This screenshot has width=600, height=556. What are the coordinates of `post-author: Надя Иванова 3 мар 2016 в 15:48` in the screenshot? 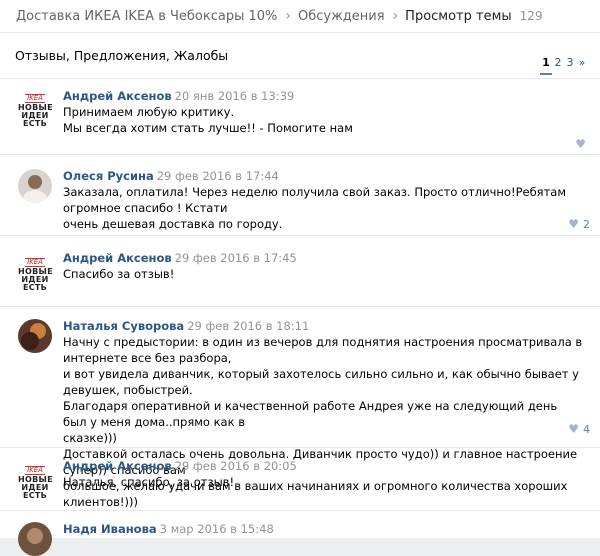 It's located at (168, 529).